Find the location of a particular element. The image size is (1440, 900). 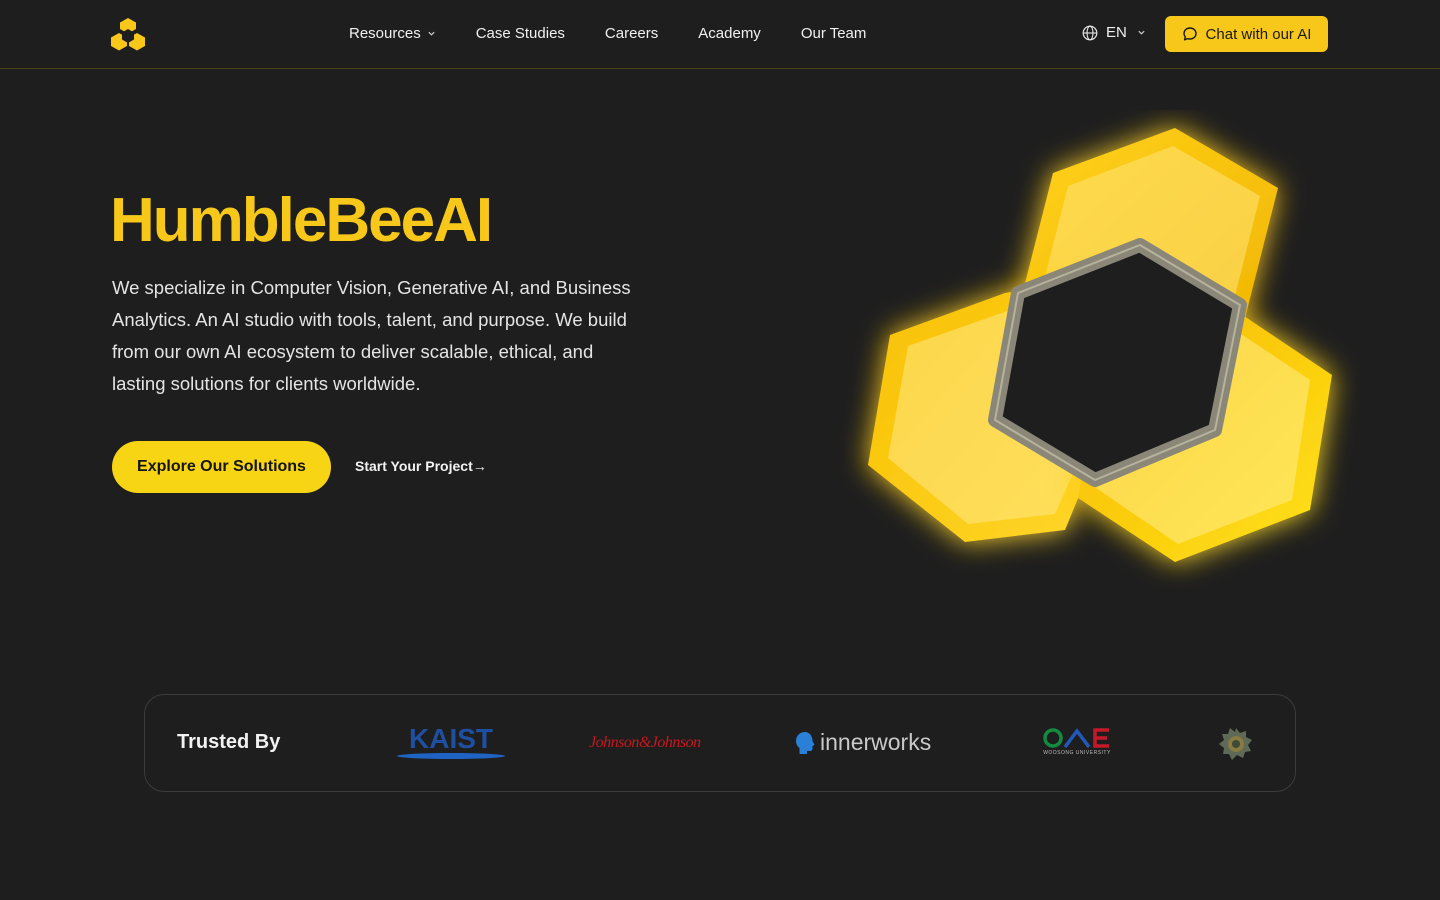

woosong-glyphs is located at coordinates (1076, 738).